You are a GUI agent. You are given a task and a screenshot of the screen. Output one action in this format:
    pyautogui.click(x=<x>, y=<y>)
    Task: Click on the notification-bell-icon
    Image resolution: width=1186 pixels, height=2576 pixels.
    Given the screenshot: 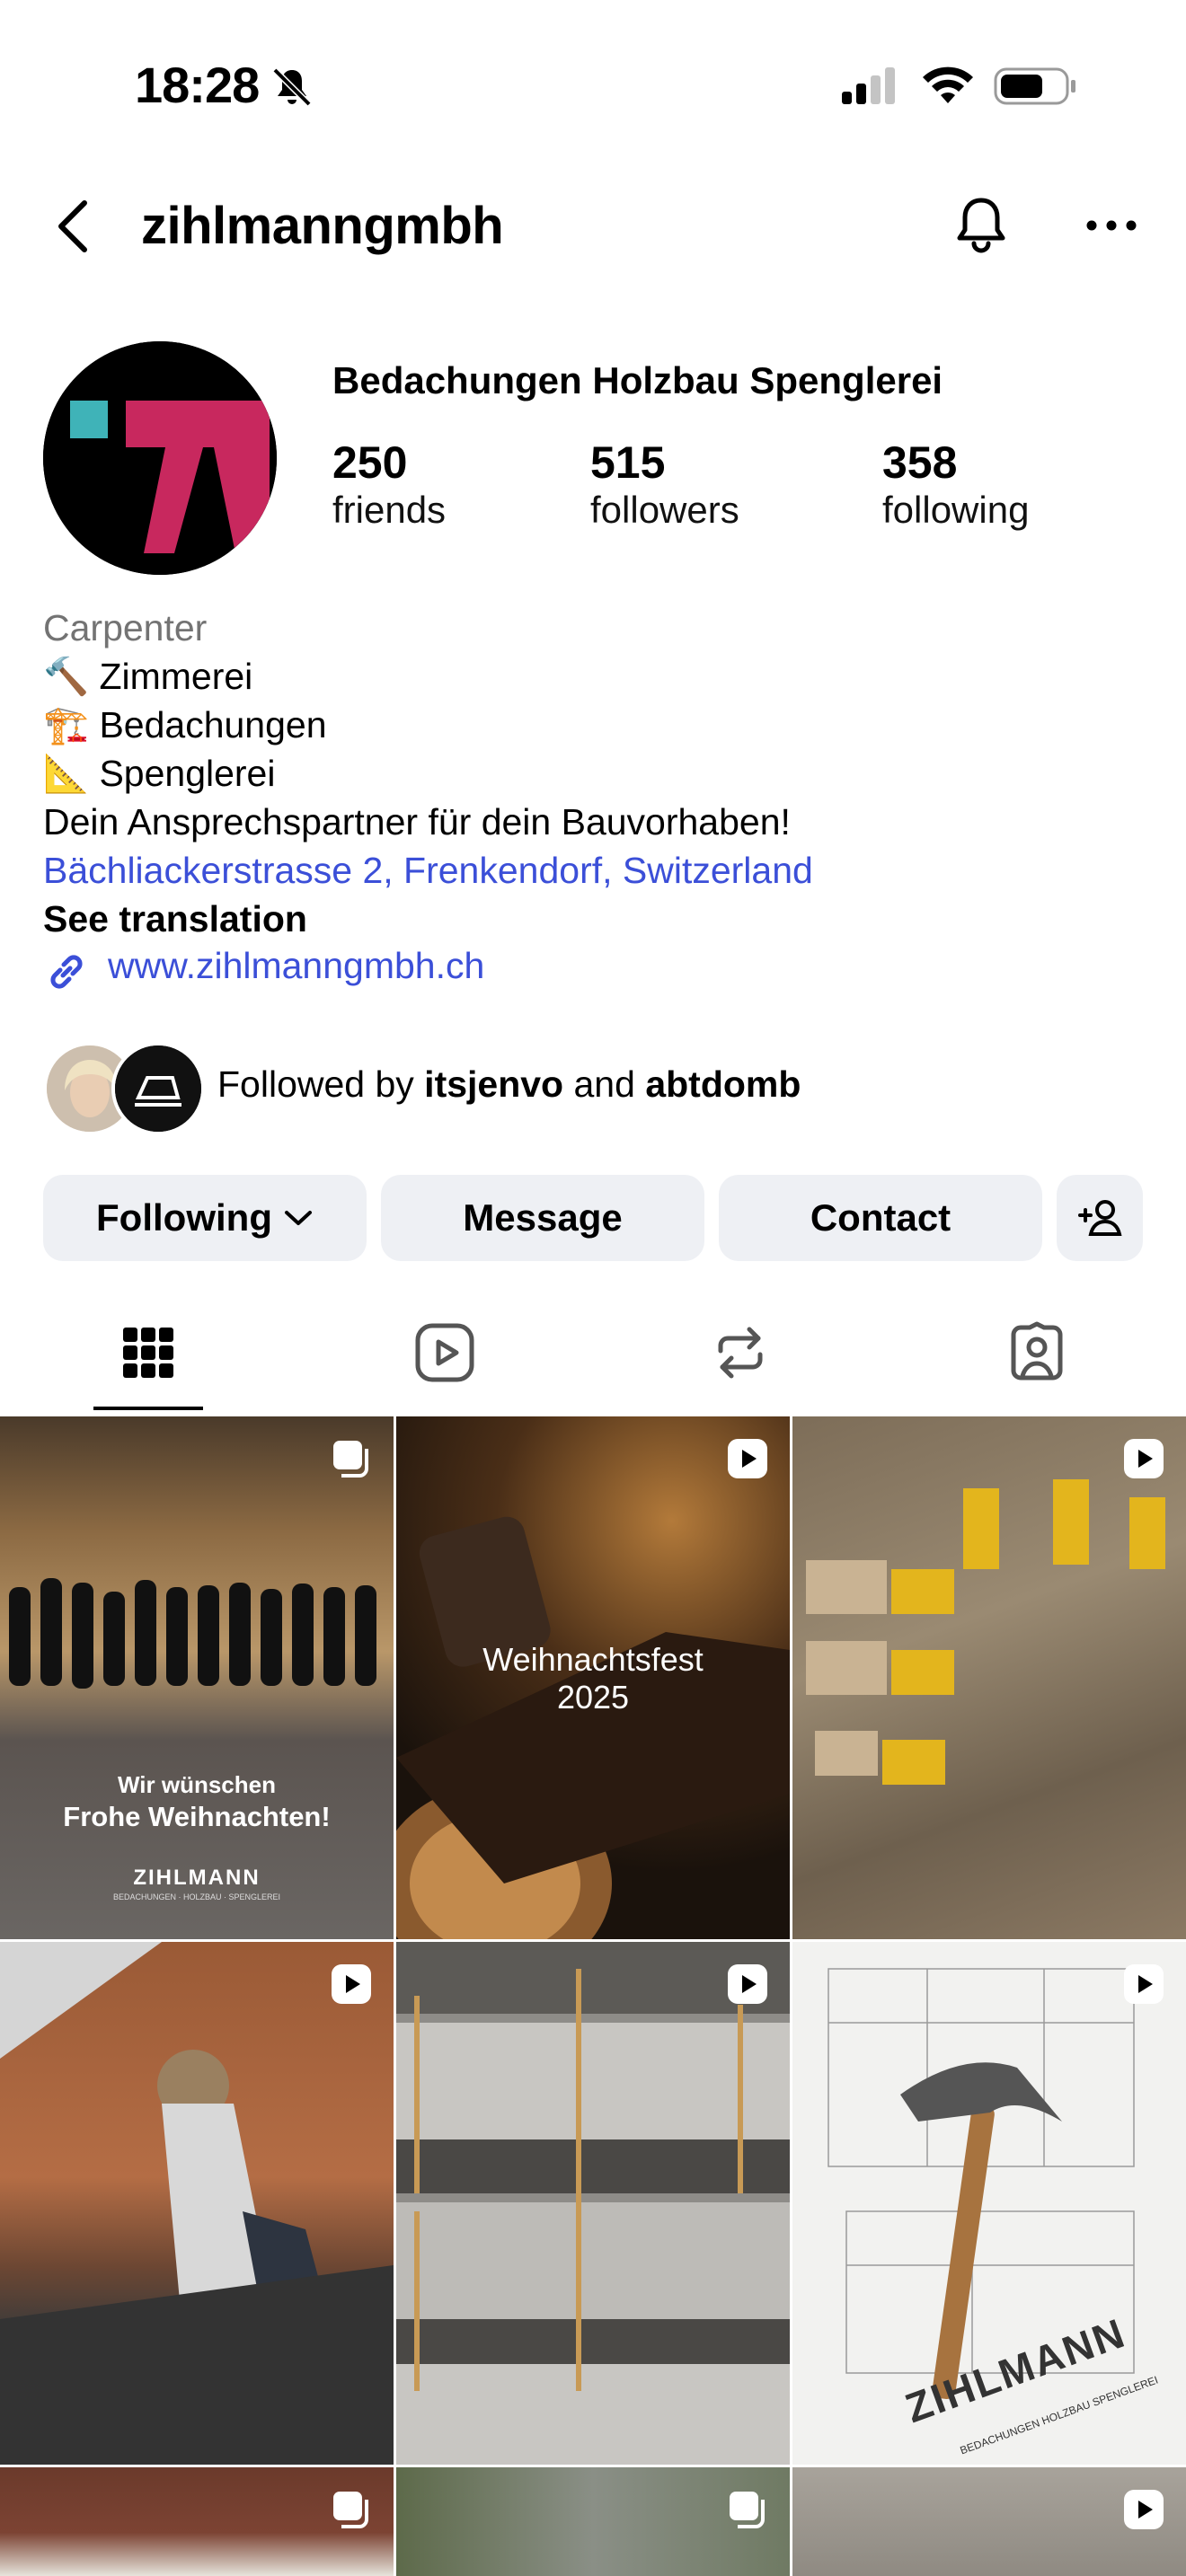 What is the action you would take?
    pyautogui.click(x=981, y=225)
    